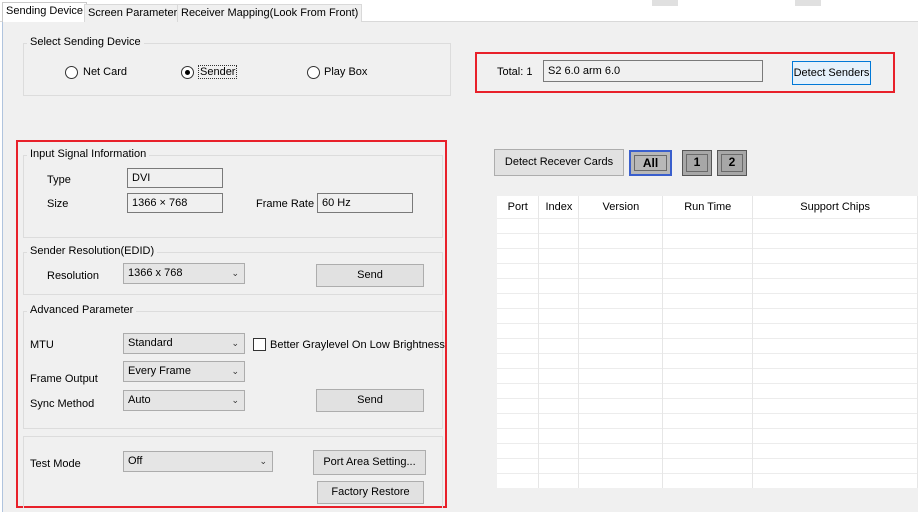  I want to click on tab-screen-parameters: Screen Parameters, so click(135, 13).